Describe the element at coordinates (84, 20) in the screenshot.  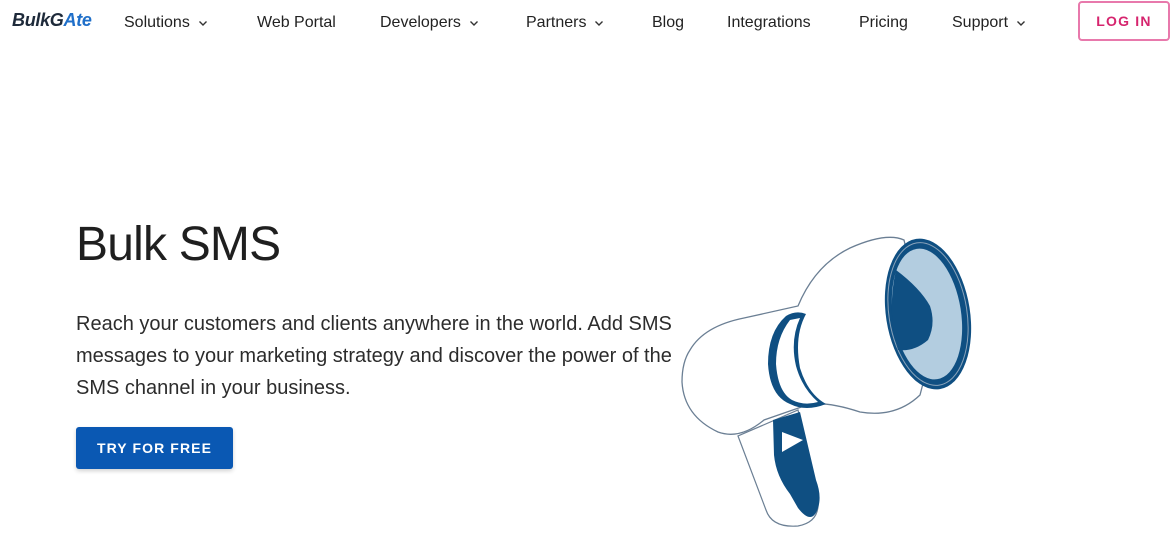
I see `logo-text-end: te` at that location.